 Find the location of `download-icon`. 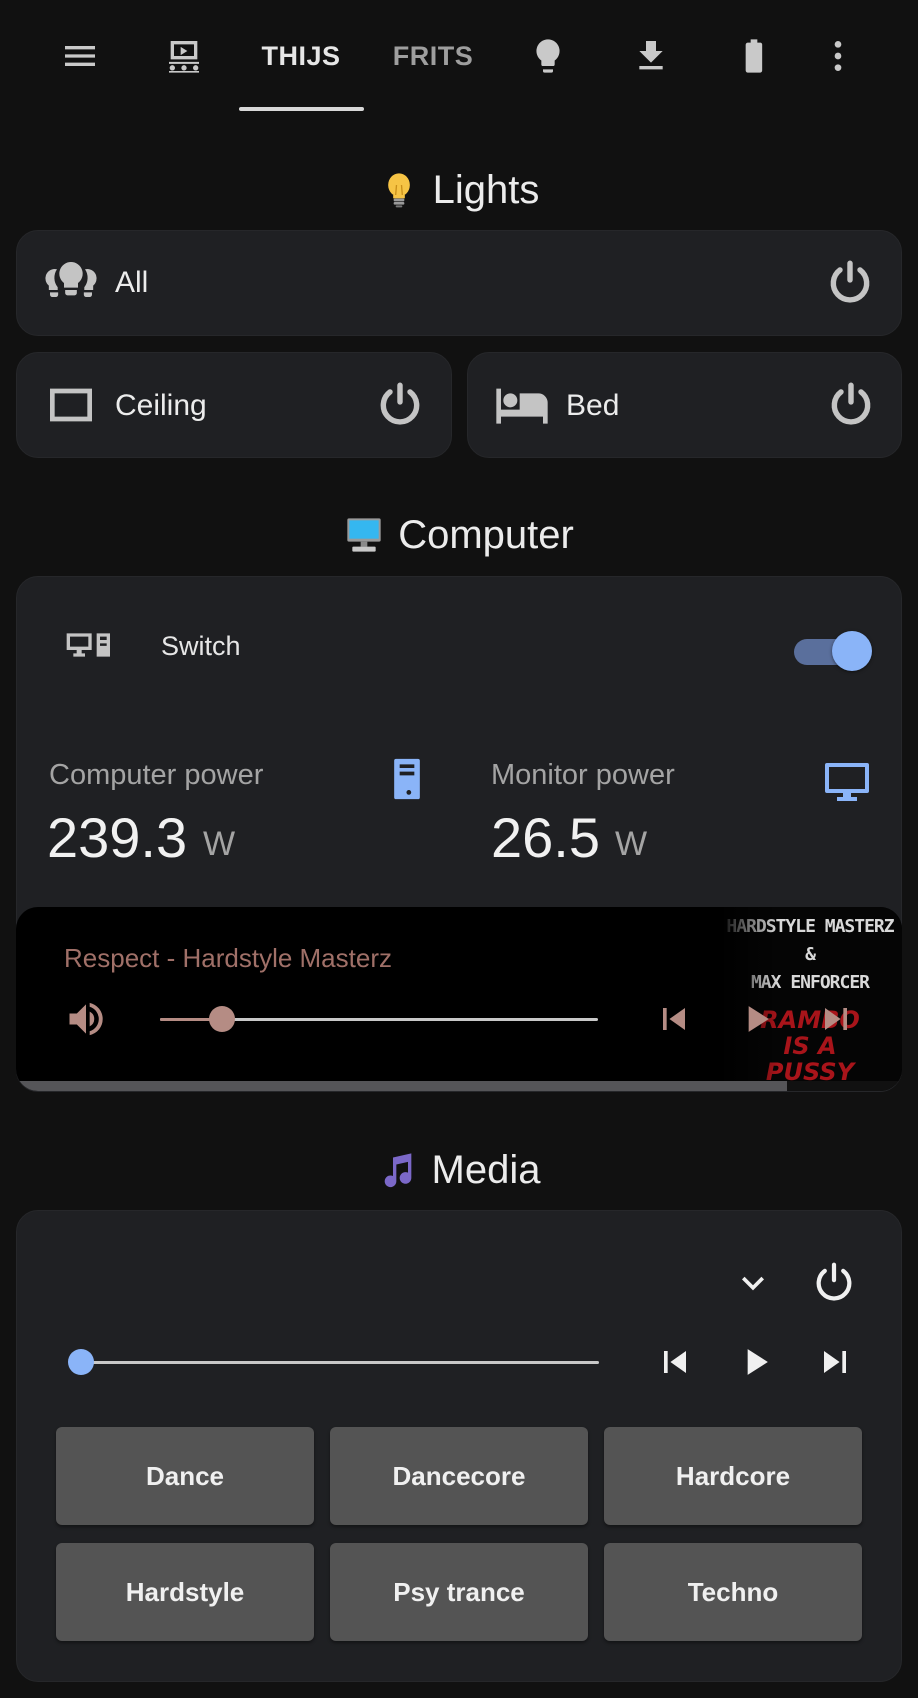

download-icon is located at coordinates (651, 56).